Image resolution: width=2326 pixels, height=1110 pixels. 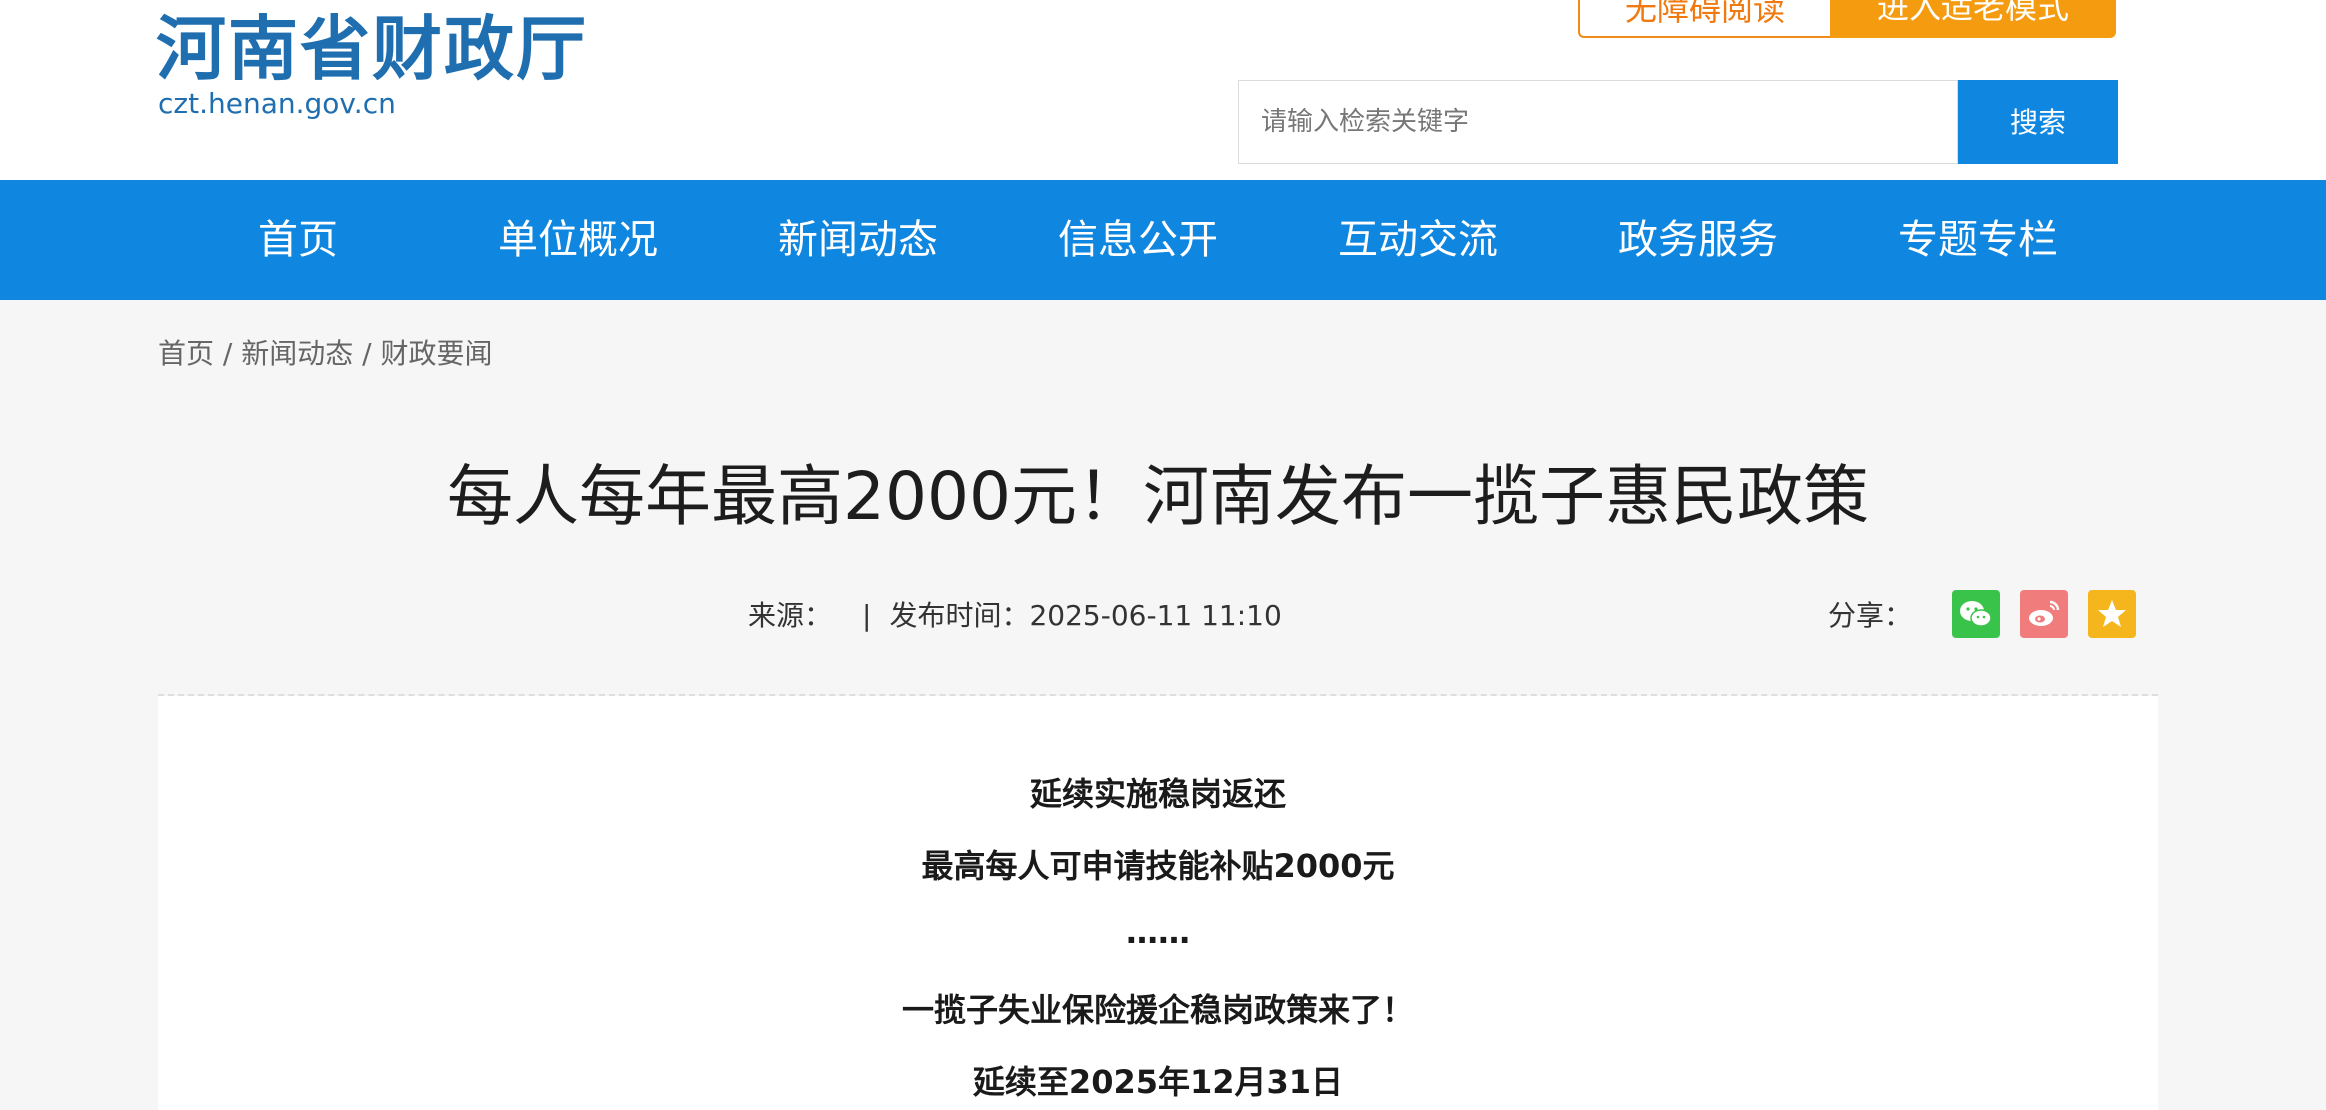 What do you see at coordinates (1978, 240) in the screenshot?
I see `nav-item-topics: 专题专栏` at bounding box center [1978, 240].